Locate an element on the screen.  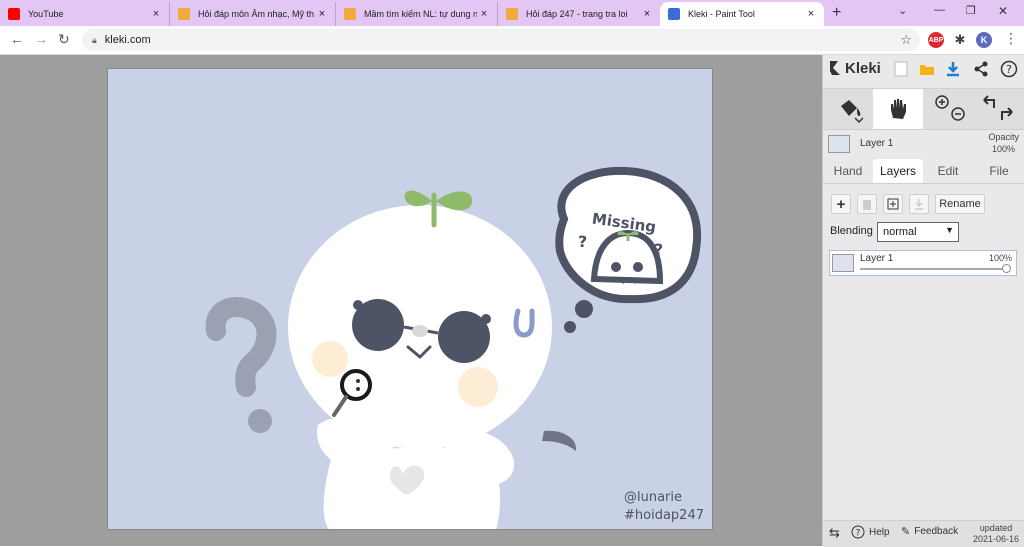
zoom-in-out-icon is located at coordinates (950, 108).